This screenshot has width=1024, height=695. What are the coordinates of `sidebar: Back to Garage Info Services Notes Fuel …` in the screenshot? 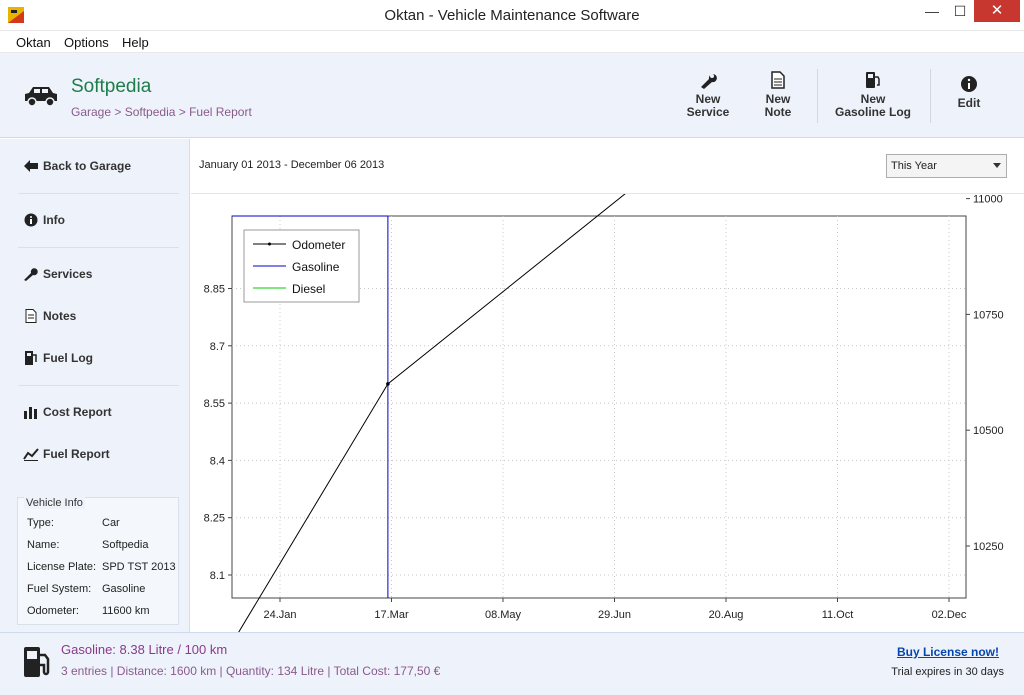 It's located at (95, 385).